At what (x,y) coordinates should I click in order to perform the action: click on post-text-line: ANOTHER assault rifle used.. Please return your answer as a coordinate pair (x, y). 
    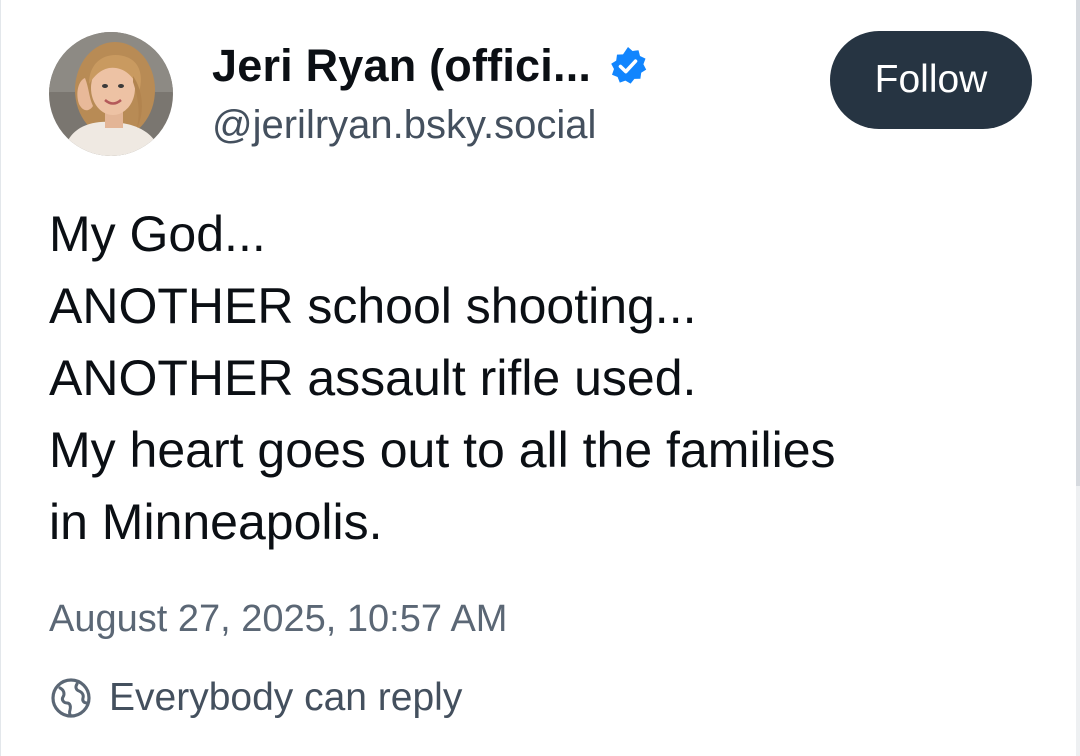
    Looking at the image, I should click on (373, 378).